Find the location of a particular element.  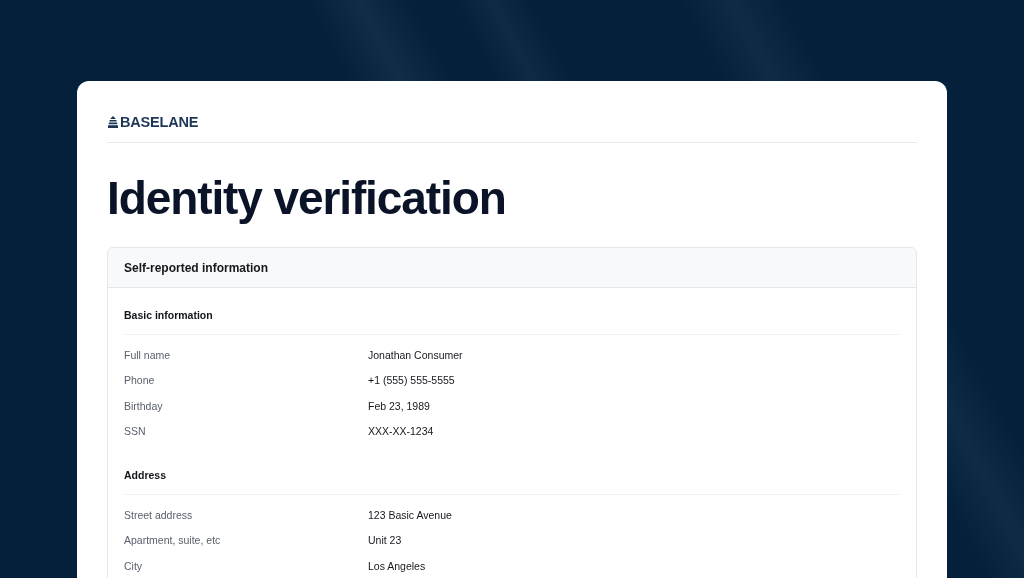

brand-name: BASELANE is located at coordinates (159, 122).